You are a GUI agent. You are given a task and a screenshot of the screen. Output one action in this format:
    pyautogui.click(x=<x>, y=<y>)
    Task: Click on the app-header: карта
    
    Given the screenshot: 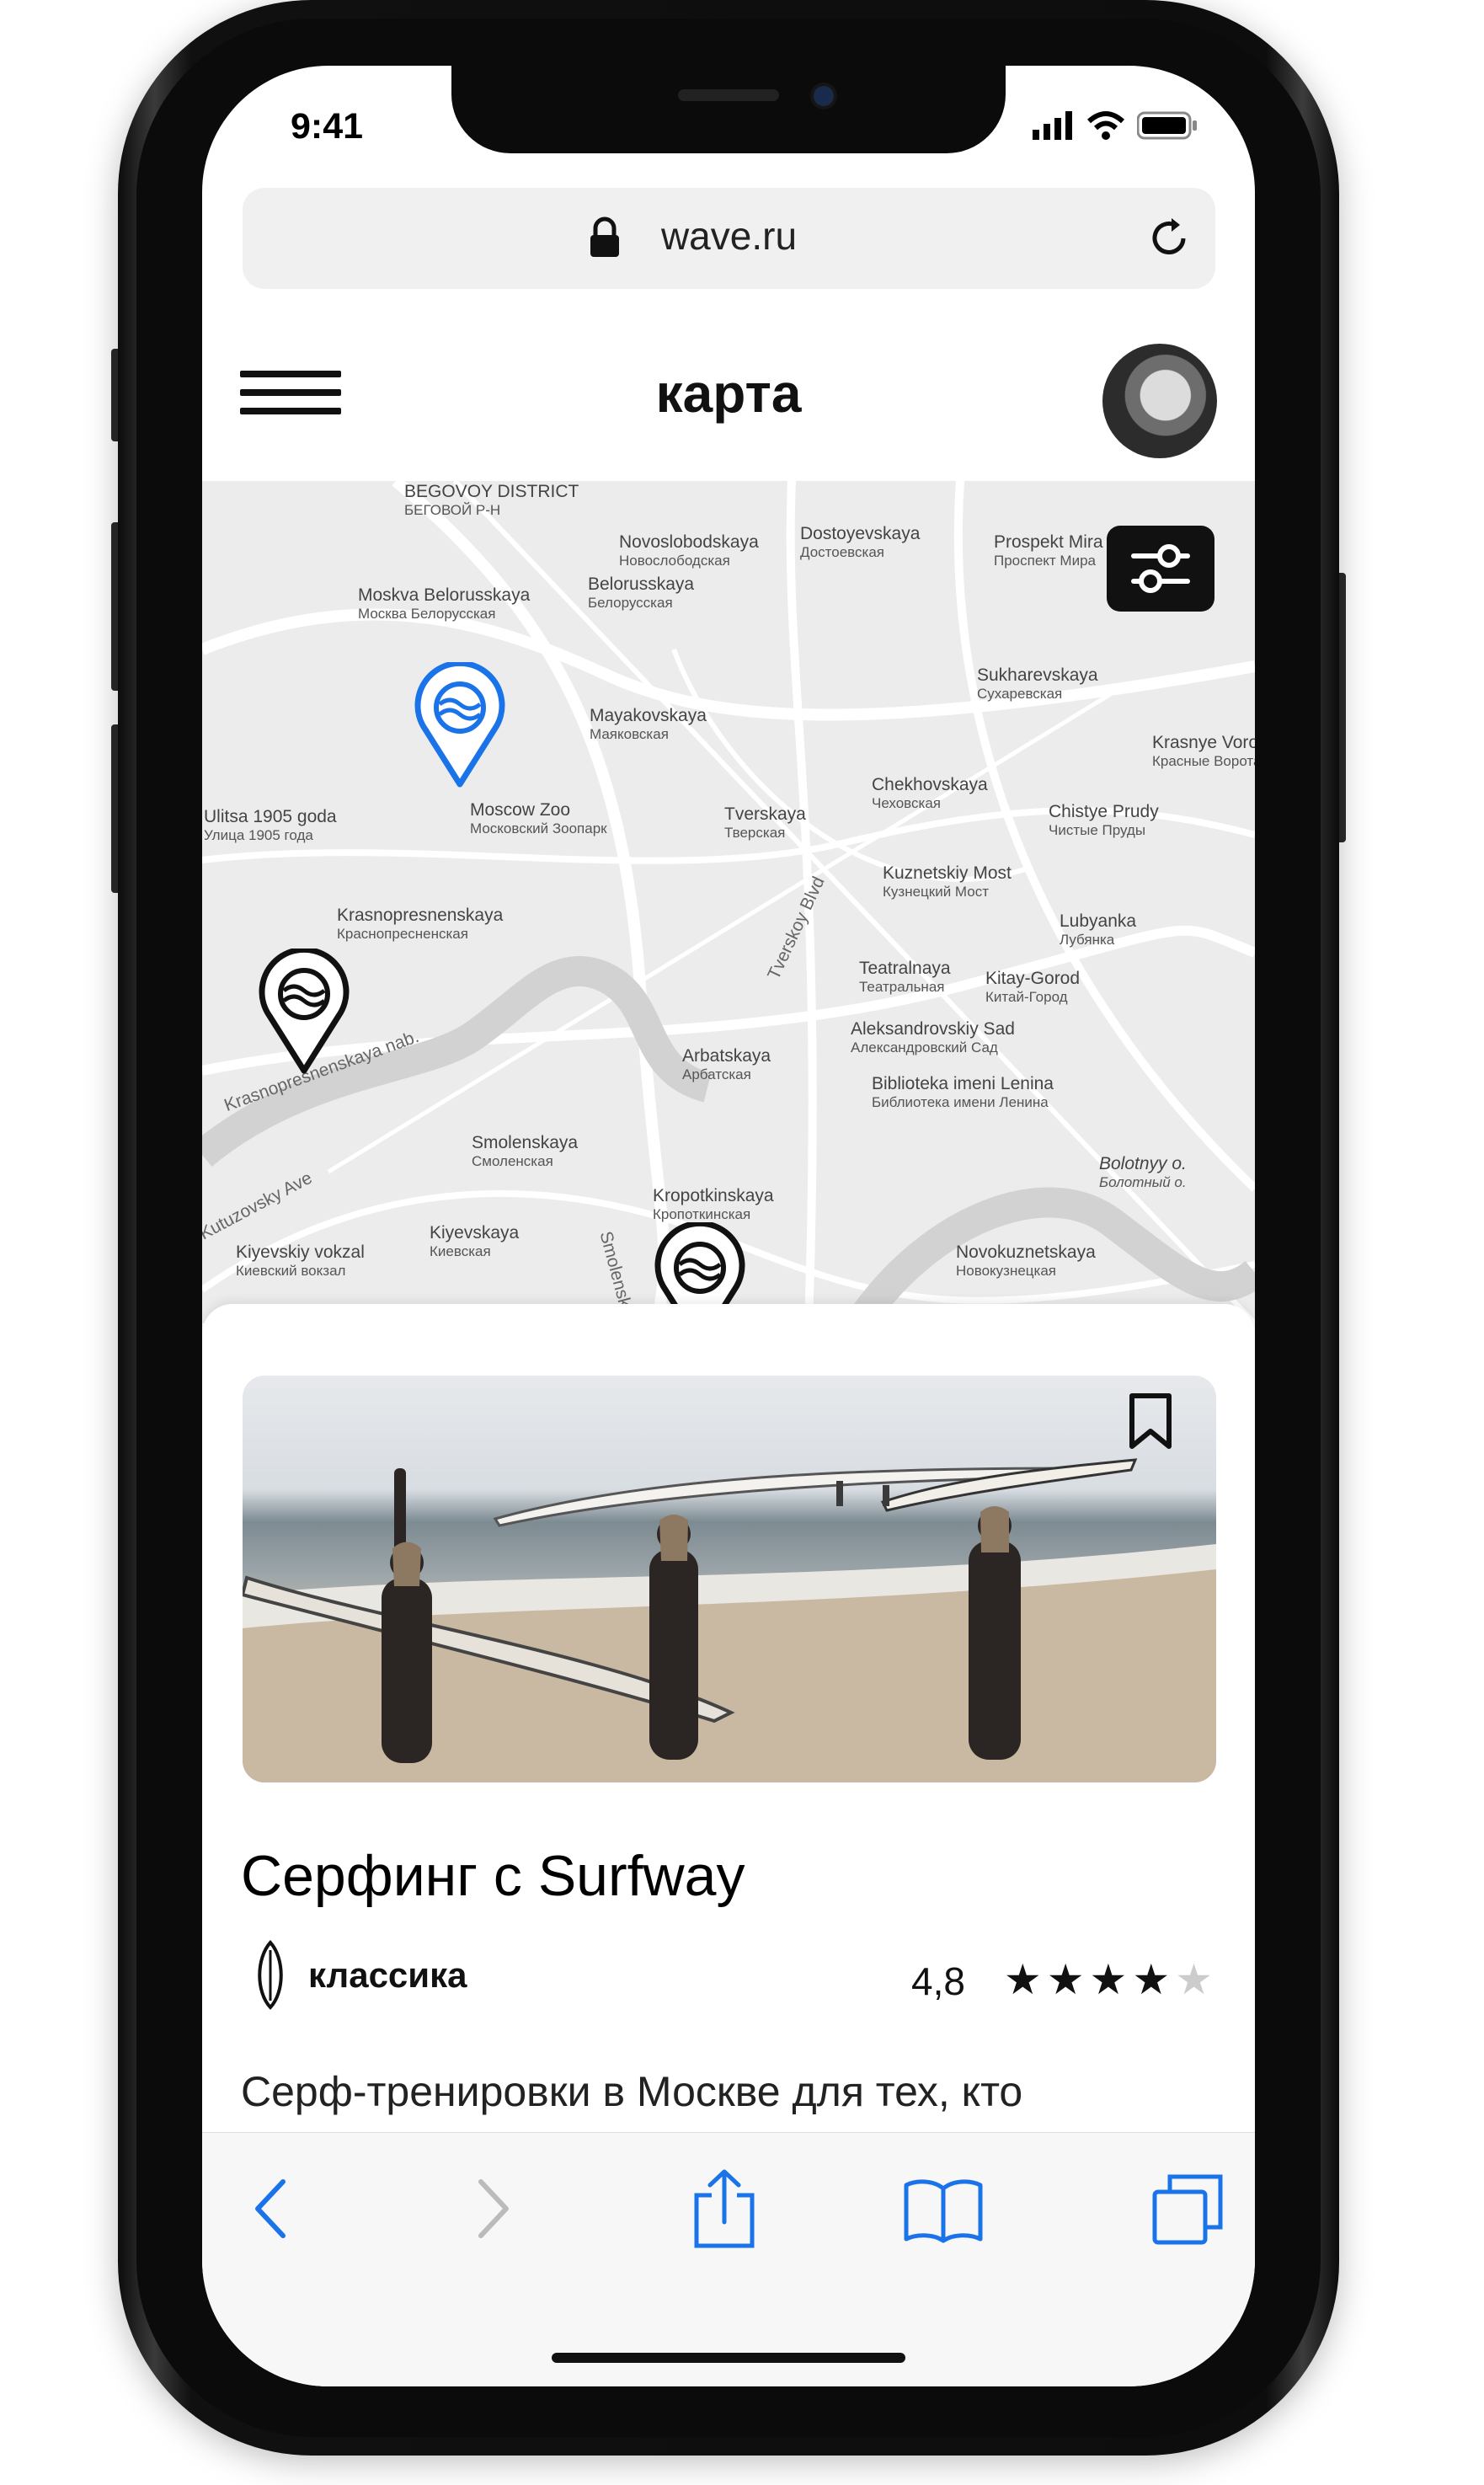 What is the action you would take?
    pyautogui.click(x=729, y=390)
    